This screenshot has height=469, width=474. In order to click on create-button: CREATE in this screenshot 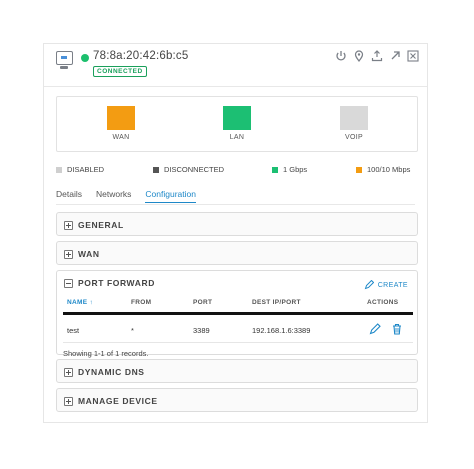, I will do `click(386, 285)`.